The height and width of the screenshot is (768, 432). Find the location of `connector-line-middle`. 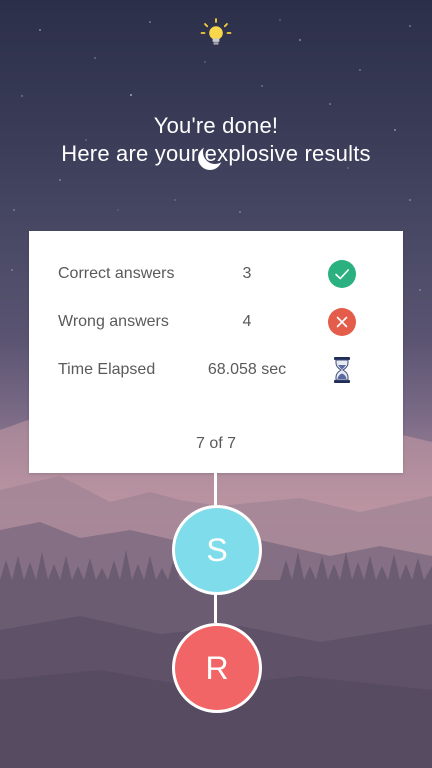

connector-line-middle is located at coordinates (215, 608).